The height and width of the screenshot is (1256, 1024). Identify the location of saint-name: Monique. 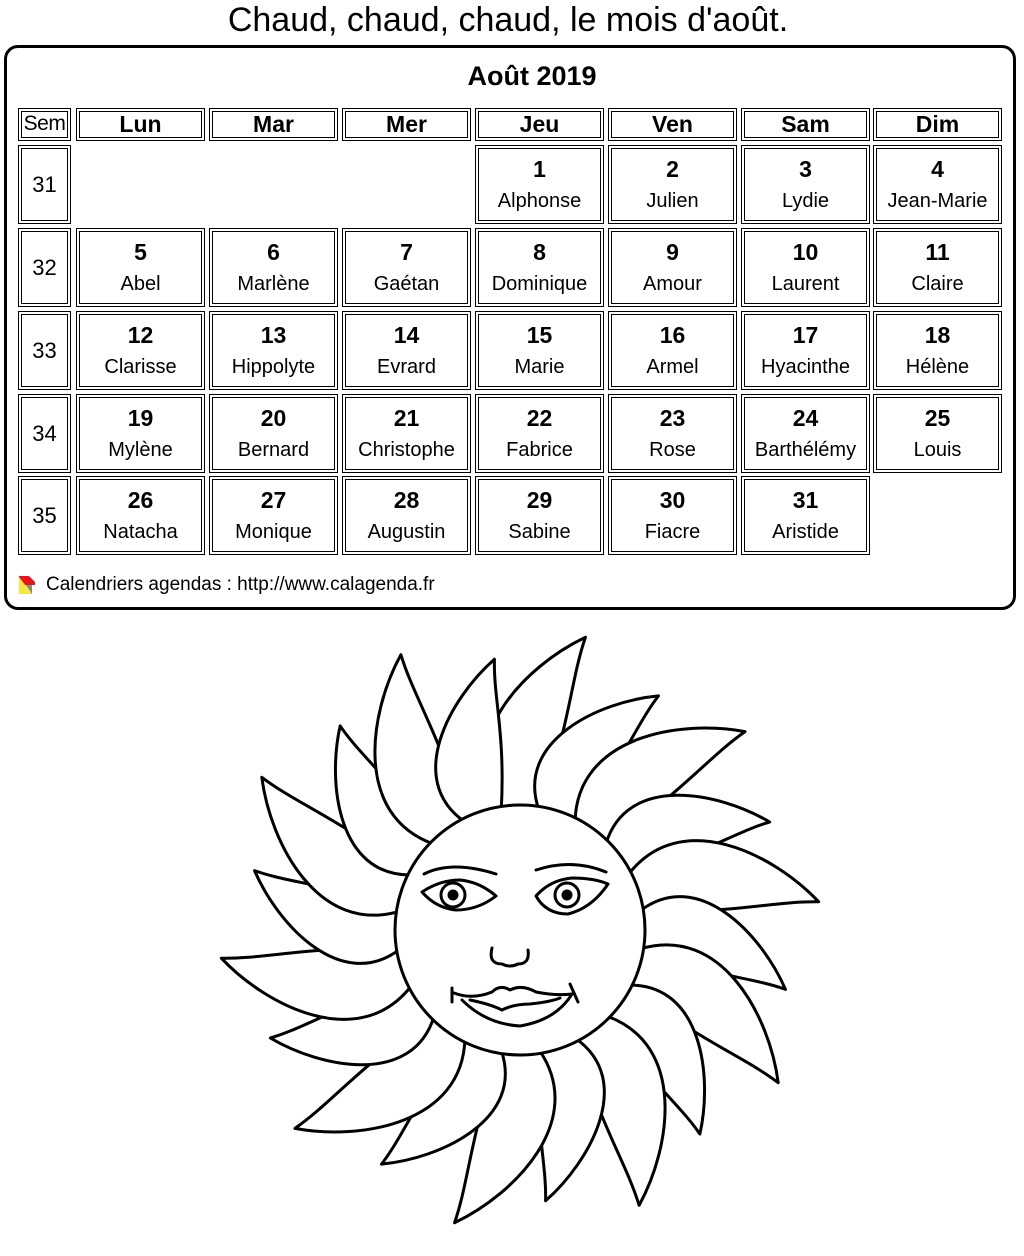
(273, 532).